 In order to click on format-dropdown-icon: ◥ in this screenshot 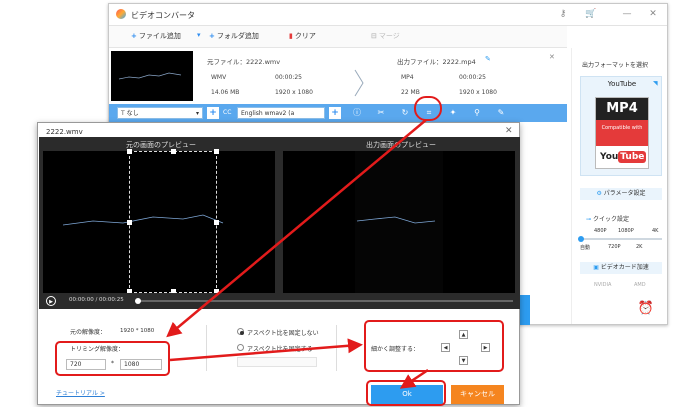, I will do `click(655, 83)`.